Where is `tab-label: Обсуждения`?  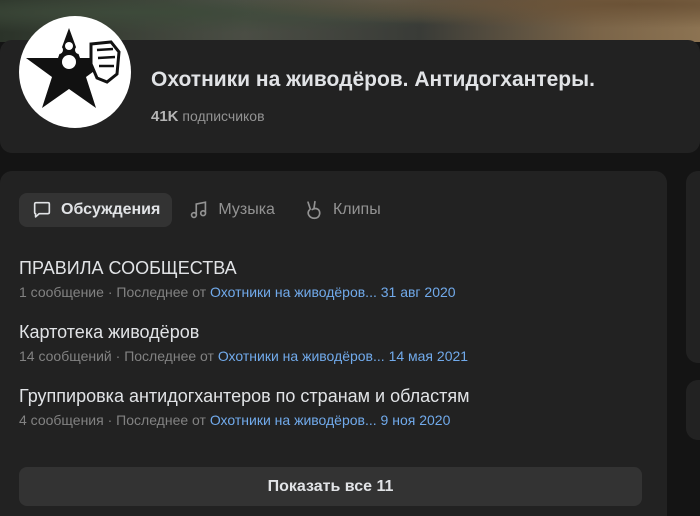 tab-label: Обсуждения is located at coordinates (111, 209).